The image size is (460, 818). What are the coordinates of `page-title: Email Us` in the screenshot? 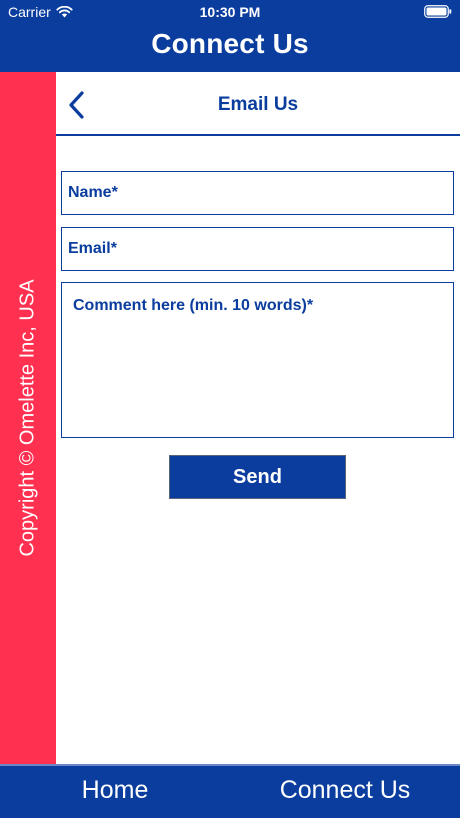 It's located at (258, 104).